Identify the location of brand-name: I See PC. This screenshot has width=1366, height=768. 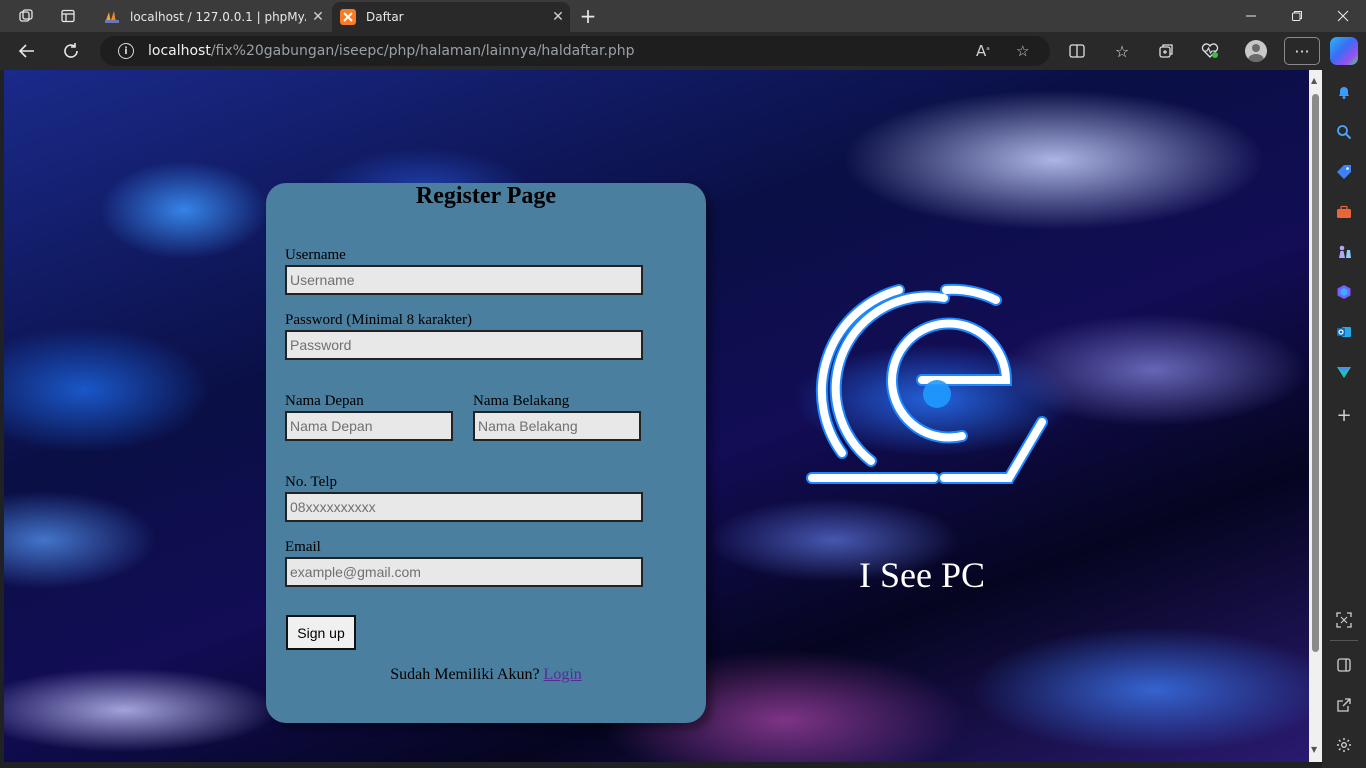
(922, 575).